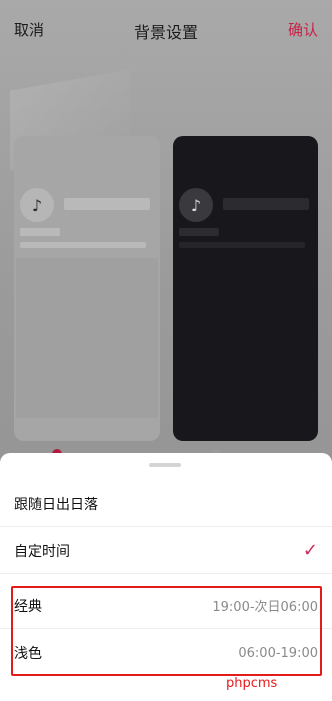  Describe the element at coordinates (166, 551) in the screenshot. I see `option-row-custom-time: 自定时间 ✓` at that location.